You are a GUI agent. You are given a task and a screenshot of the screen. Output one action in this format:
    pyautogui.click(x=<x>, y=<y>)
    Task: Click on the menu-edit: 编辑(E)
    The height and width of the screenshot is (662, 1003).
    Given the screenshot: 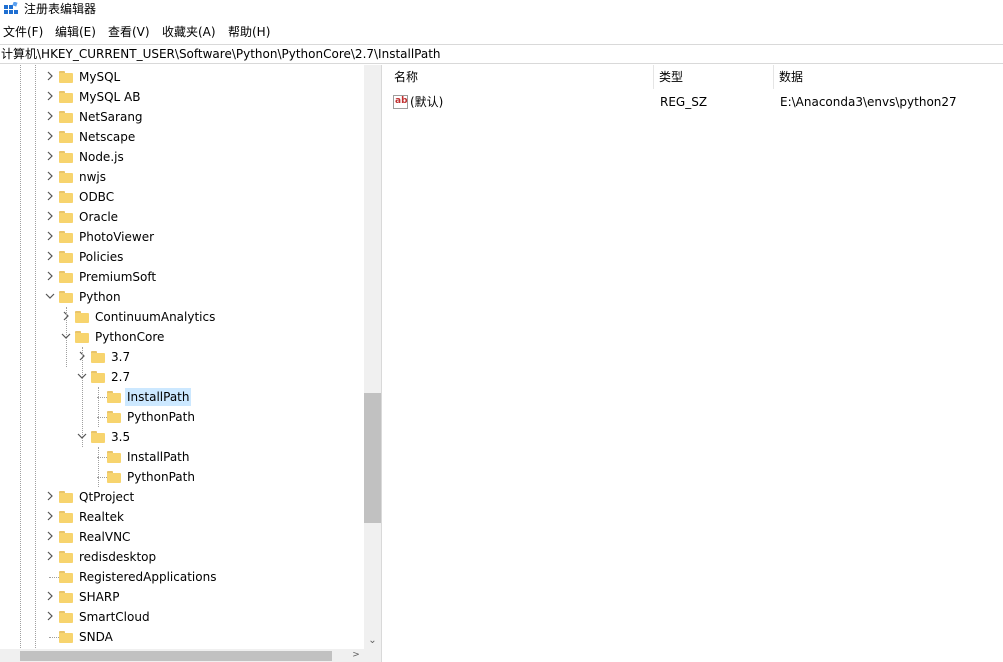 What is the action you would take?
    pyautogui.click(x=75, y=32)
    